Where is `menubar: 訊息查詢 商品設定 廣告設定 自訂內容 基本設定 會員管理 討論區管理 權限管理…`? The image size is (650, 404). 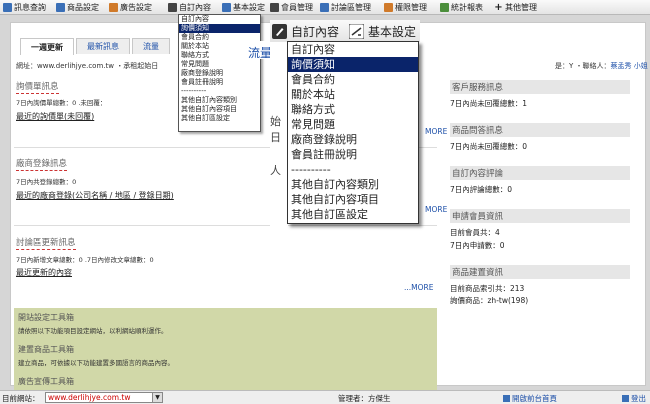
menubar: 訊息查詢 商品設定 廣告設定 自訂內容 基本設定 會員管理 討論區管理 權限管理… is located at coordinates (325, 7).